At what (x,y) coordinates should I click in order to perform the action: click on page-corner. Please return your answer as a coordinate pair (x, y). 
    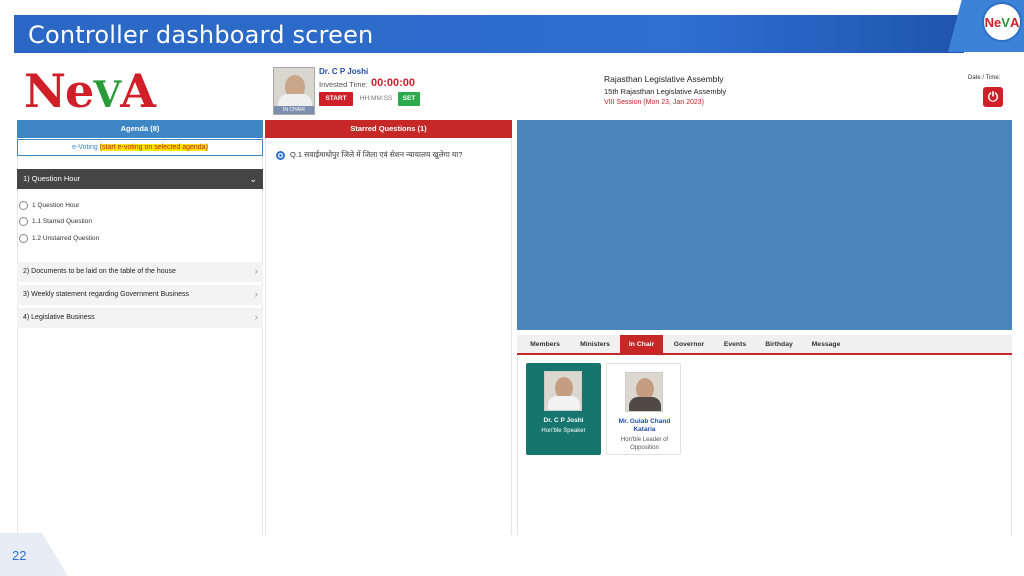
    Looking at the image, I should click on (34, 554).